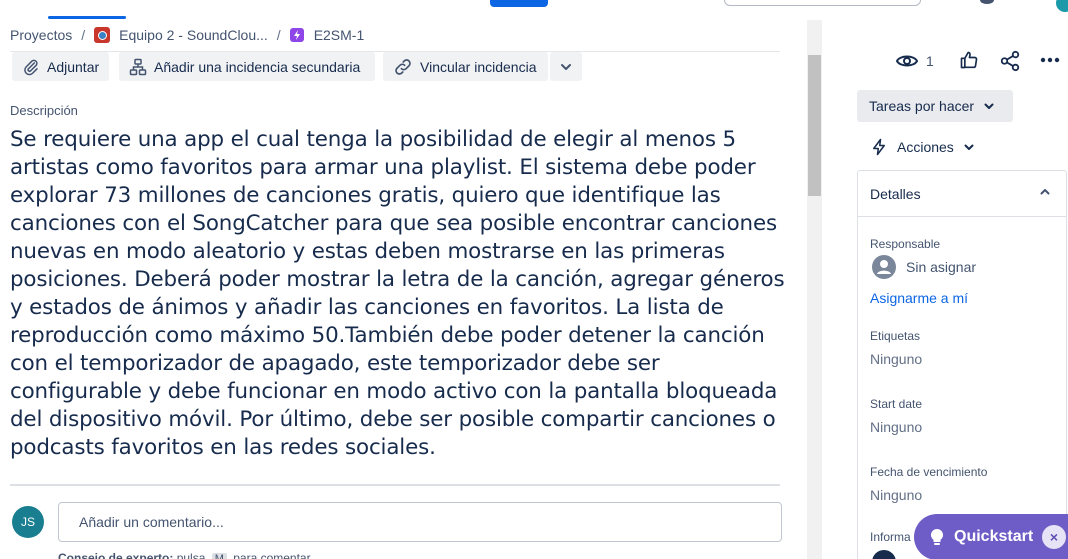 This screenshot has width=1068, height=559. What do you see at coordinates (884, 267) in the screenshot?
I see `unassigned-avatar-icon` at bounding box center [884, 267].